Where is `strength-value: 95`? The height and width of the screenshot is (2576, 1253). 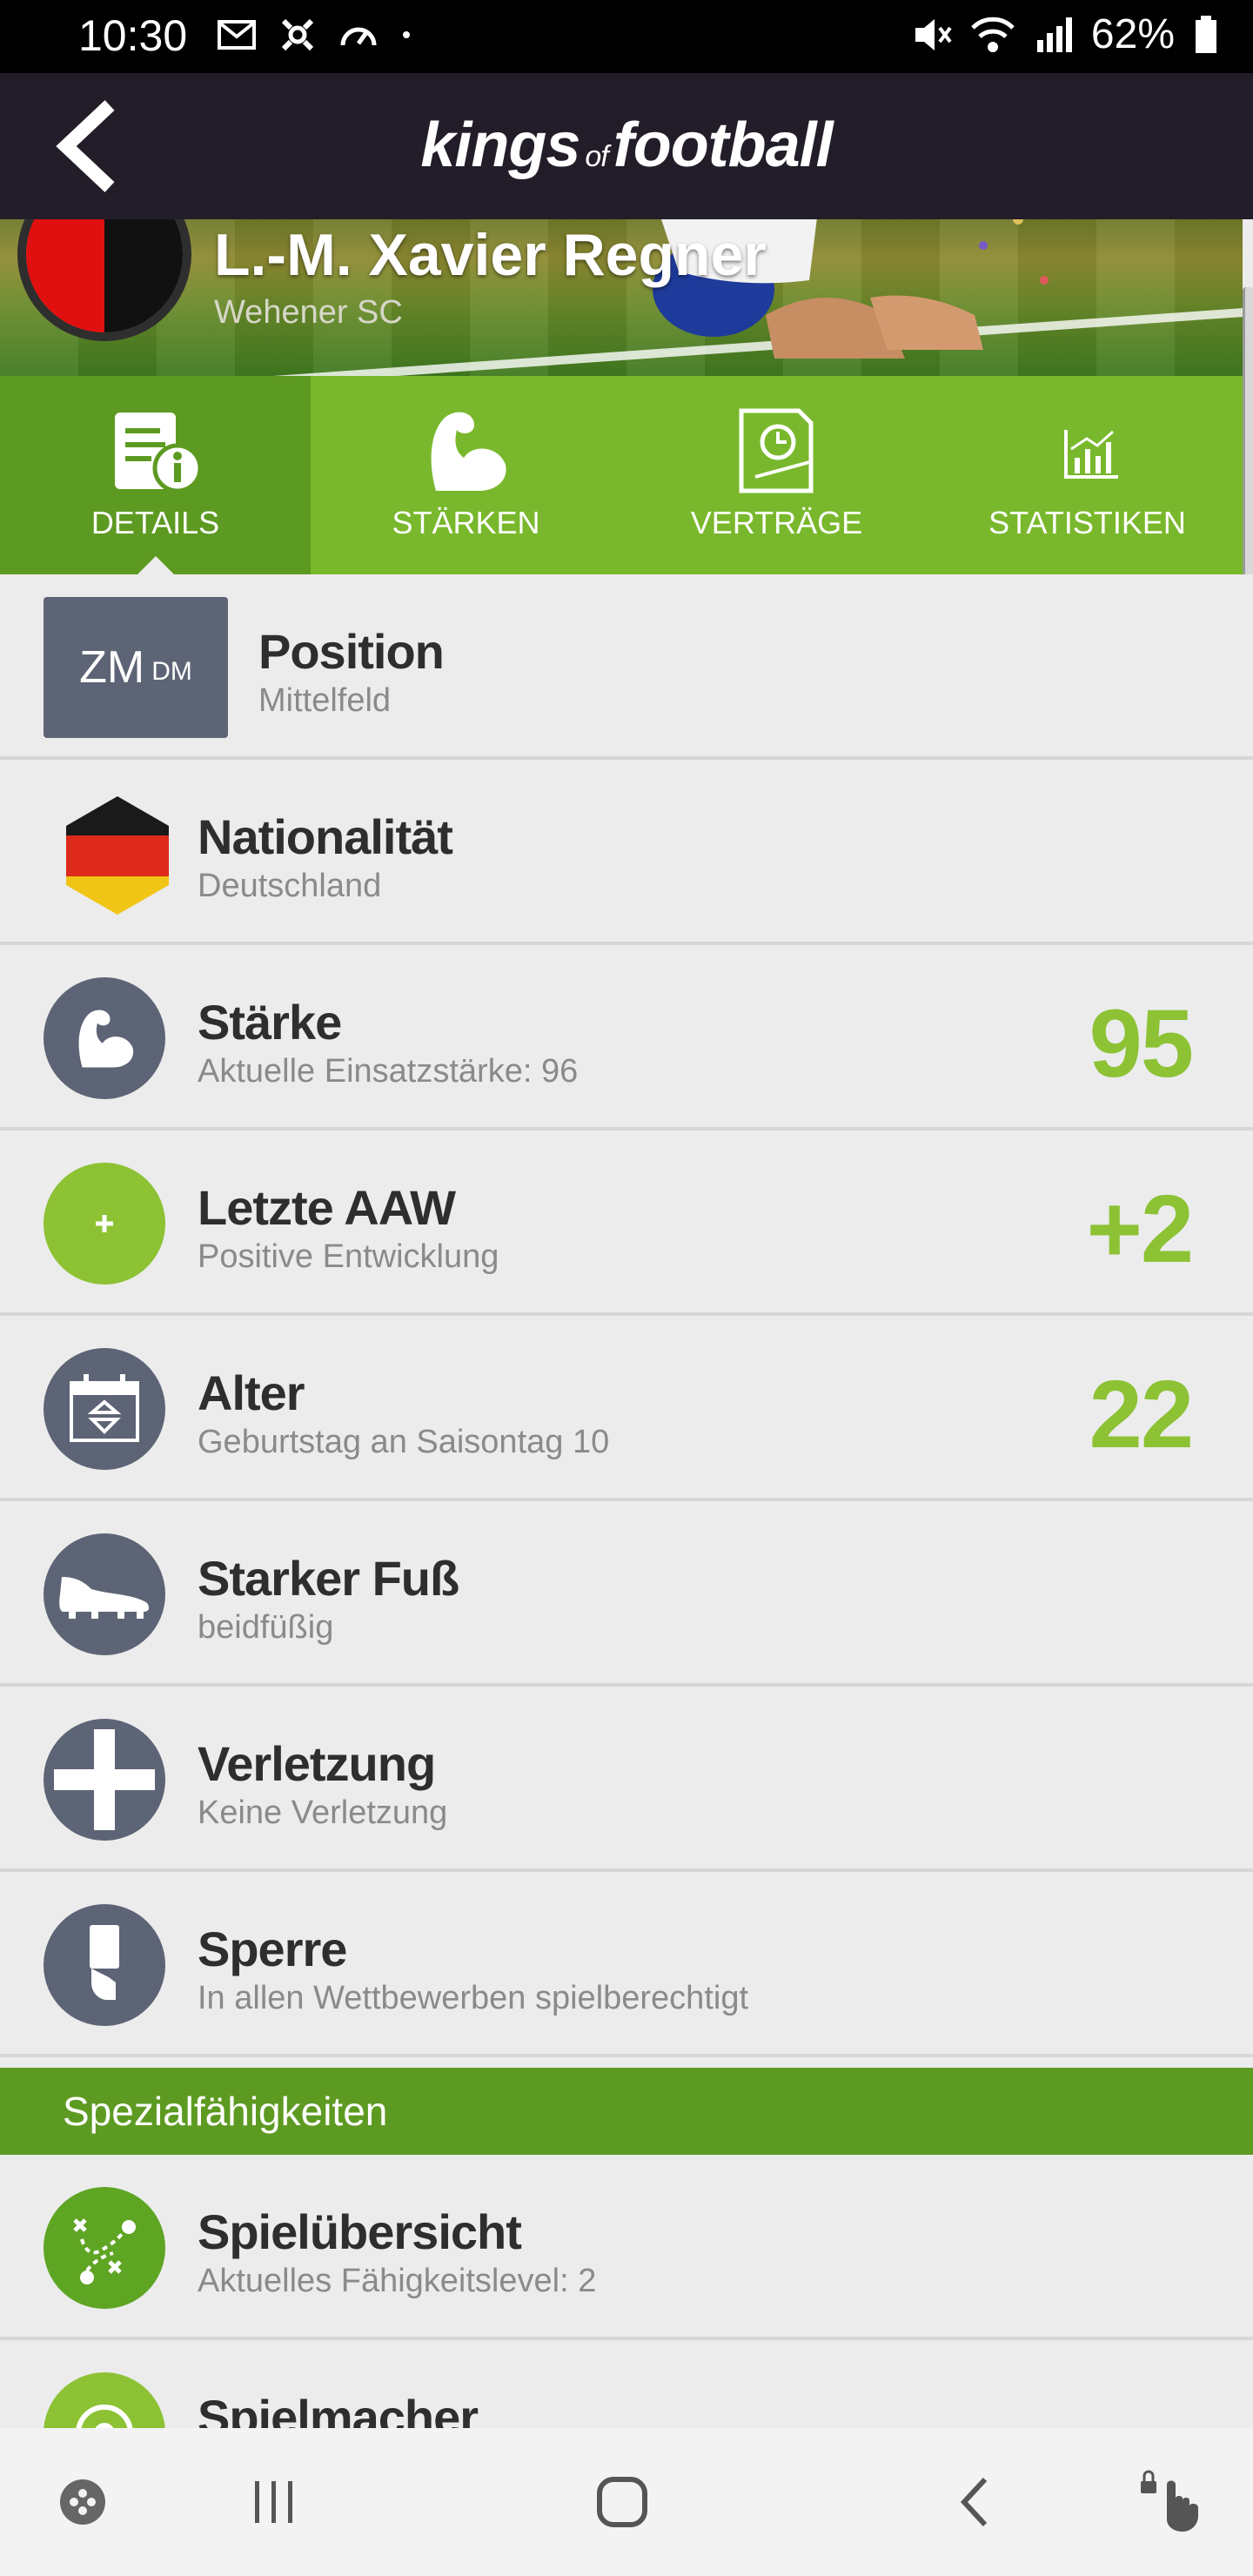 strength-value: 95 is located at coordinates (1141, 1043).